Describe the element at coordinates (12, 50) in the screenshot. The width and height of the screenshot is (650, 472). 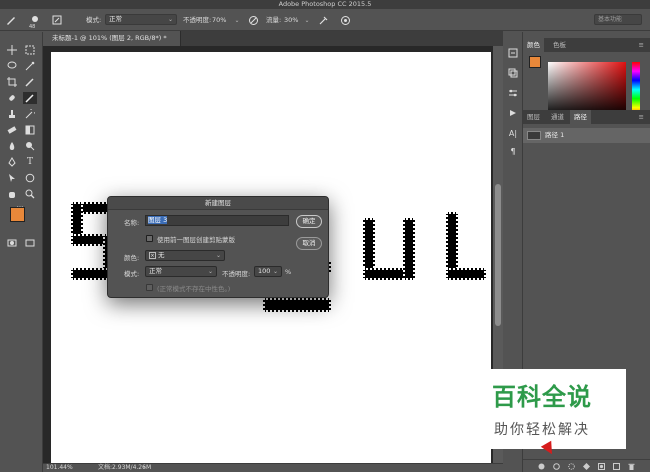
I see `move-tool-icon` at that location.